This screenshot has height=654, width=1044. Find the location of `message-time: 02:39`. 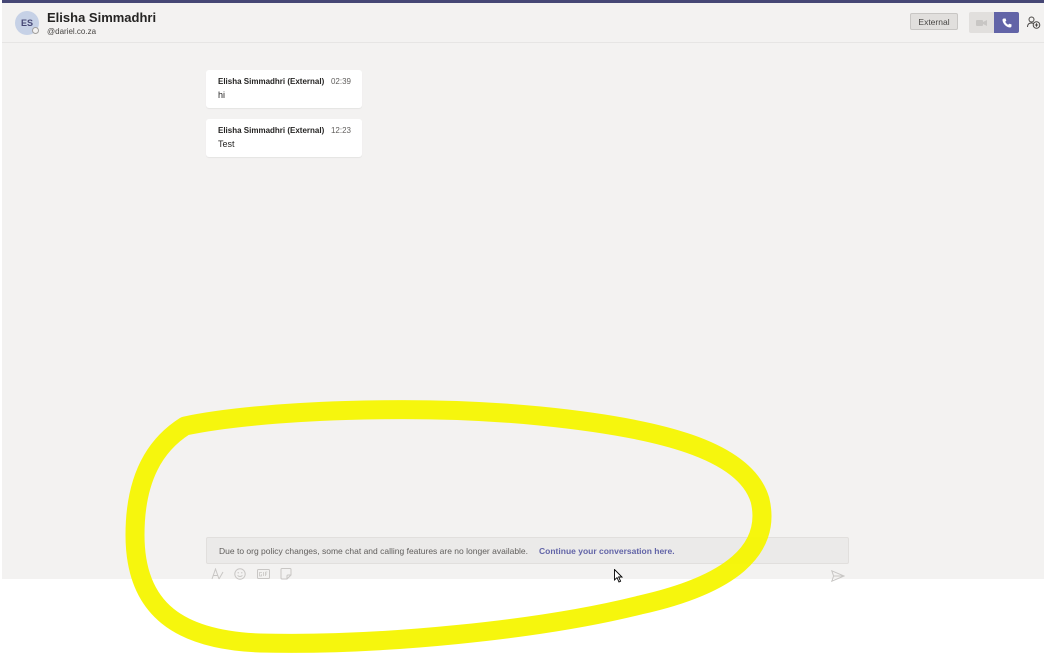

message-time: 02:39 is located at coordinates (340, 81).